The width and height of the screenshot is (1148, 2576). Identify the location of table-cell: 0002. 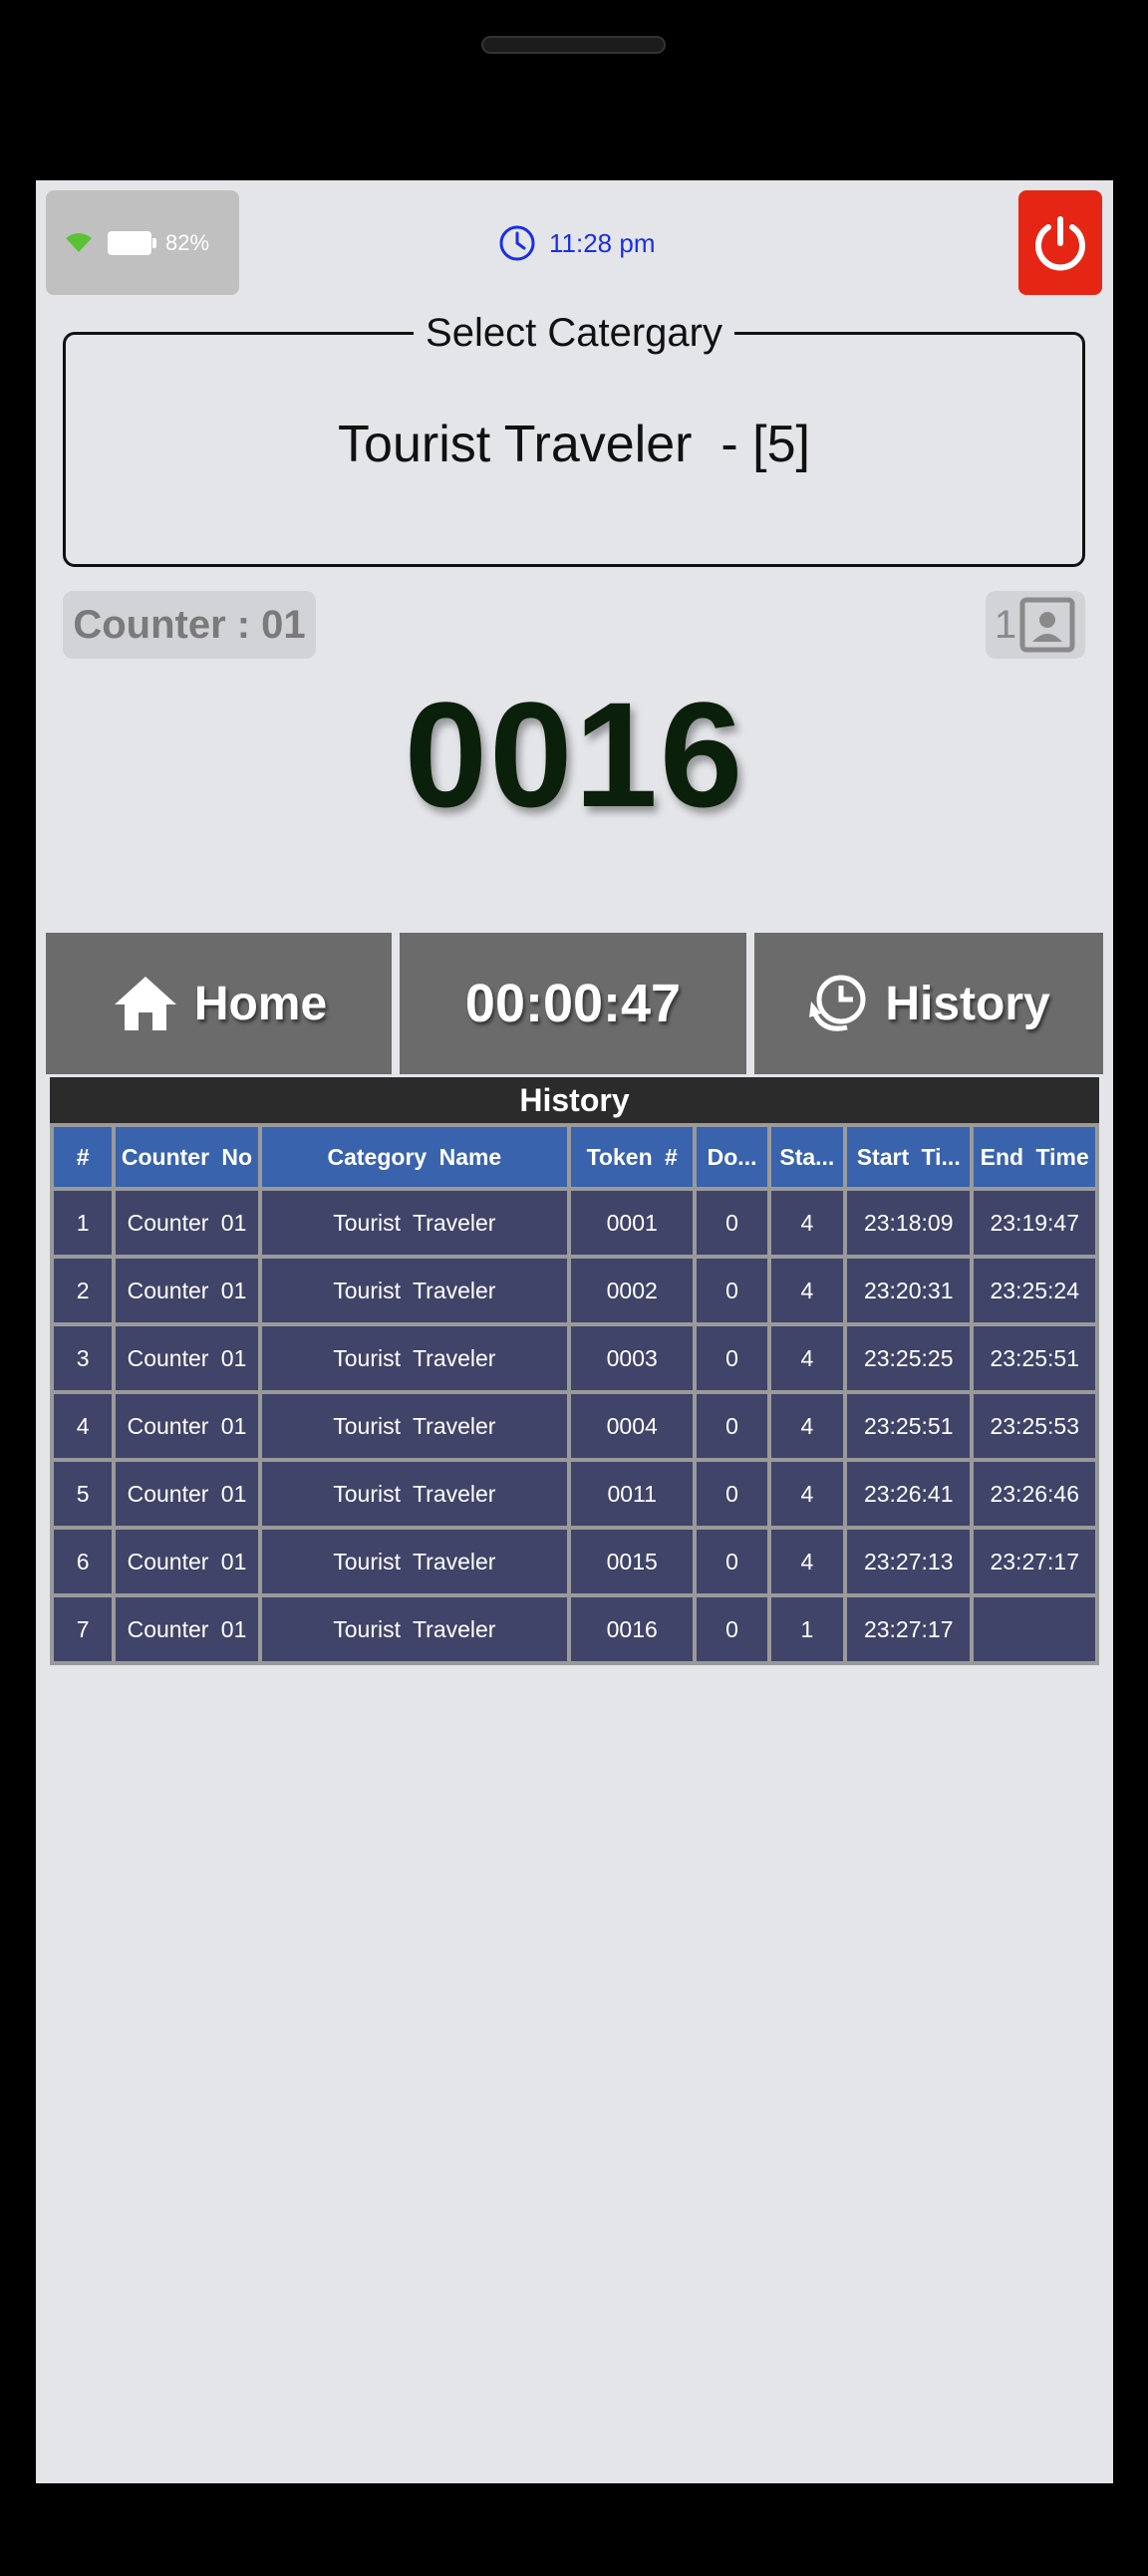
(632, 1290).